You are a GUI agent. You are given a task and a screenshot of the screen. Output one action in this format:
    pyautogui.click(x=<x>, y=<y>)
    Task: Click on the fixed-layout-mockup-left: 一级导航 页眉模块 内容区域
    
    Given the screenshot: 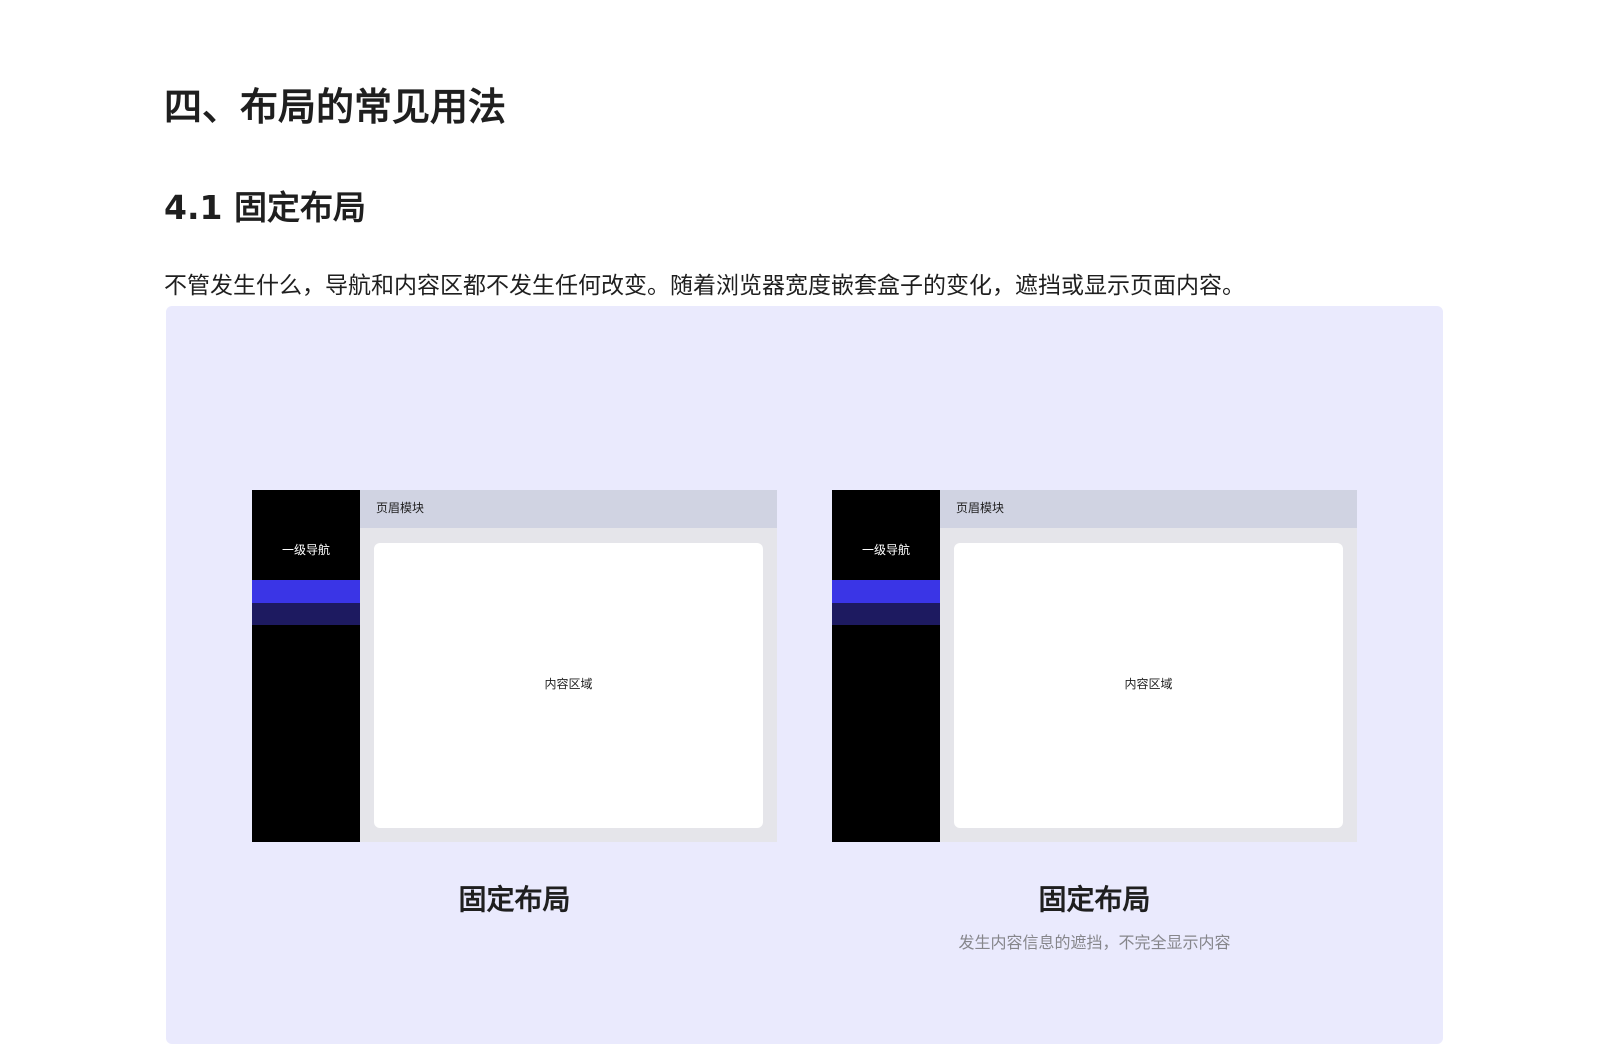 What is the action you would take?
    pyautogui.click(x=514, y=666)
    